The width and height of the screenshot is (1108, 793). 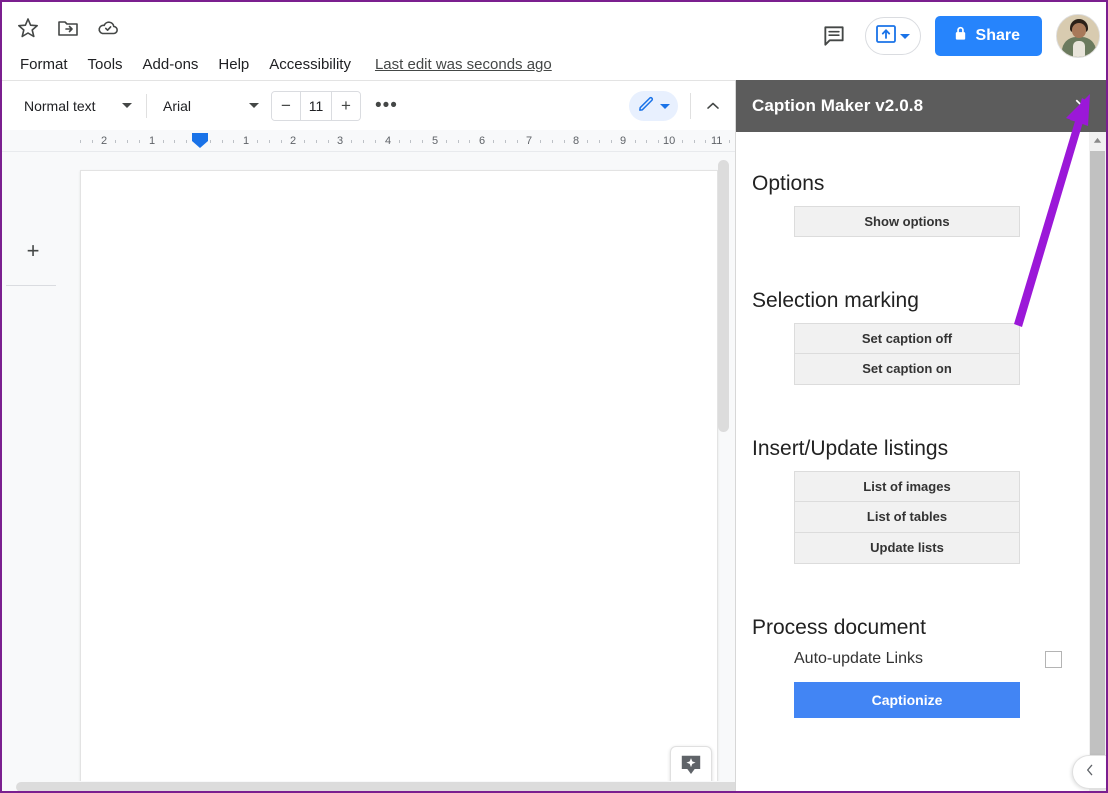 What do you see at coordinates (788, 183) in the screenshot?
I see `section-title-options: Options` at bounding box center [788, 183].